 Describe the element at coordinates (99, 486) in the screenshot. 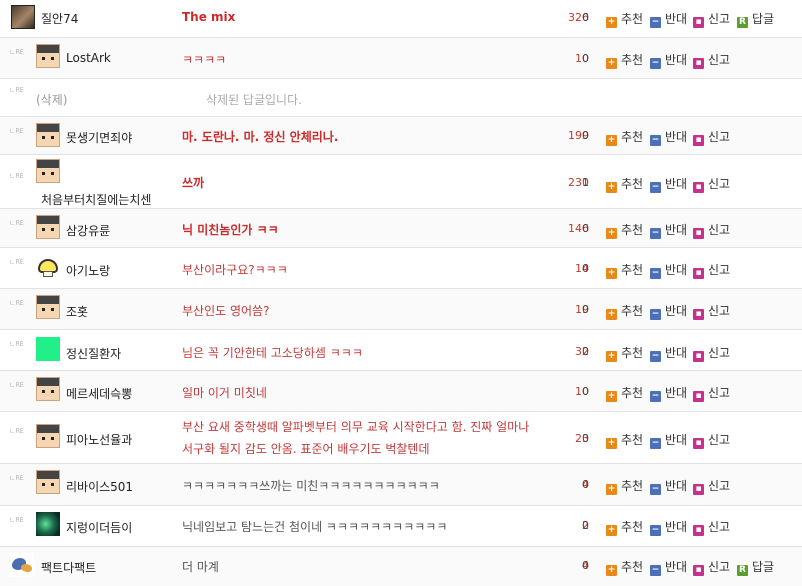

I see `comment-author: 리바이스501` at that location.